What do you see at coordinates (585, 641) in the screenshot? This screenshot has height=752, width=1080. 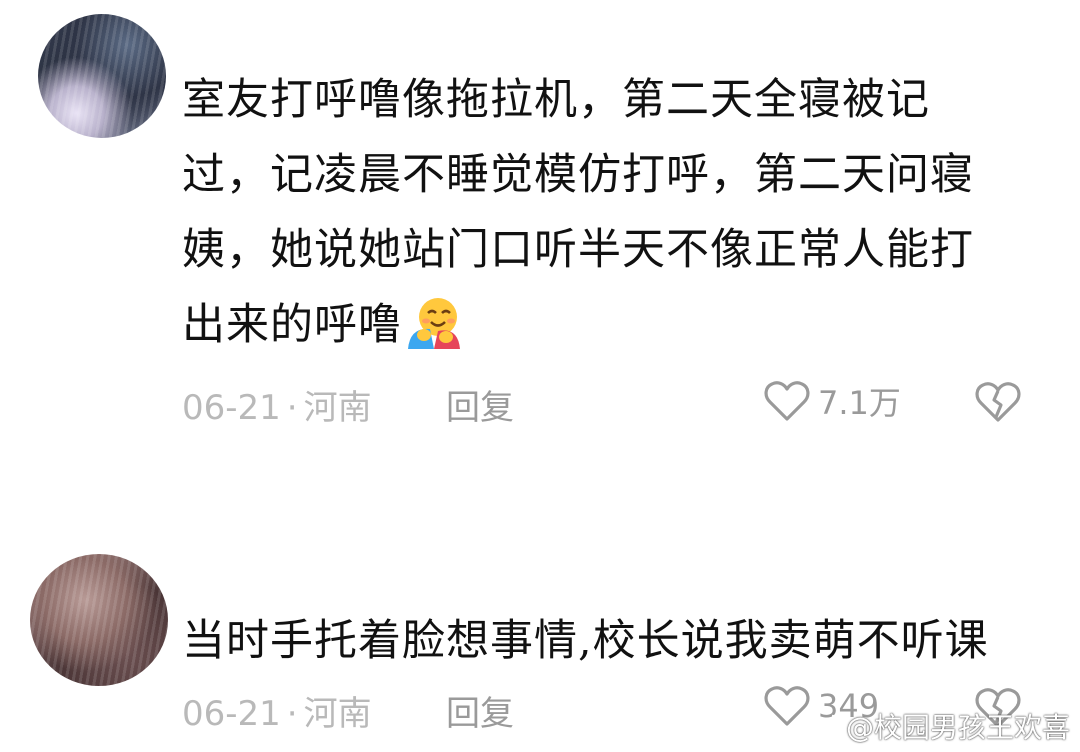 I see `comment-text: 当时手托着脸想事情,校长说我卖萌不听课` at bounding box center [585, 641].